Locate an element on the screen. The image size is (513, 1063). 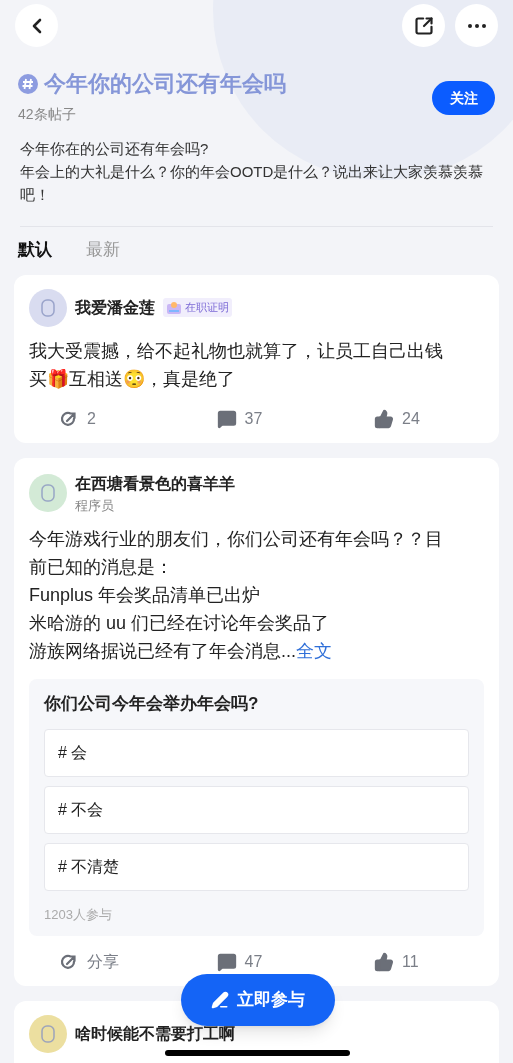
stat-count: 37 is located at coordinates (253, 418).